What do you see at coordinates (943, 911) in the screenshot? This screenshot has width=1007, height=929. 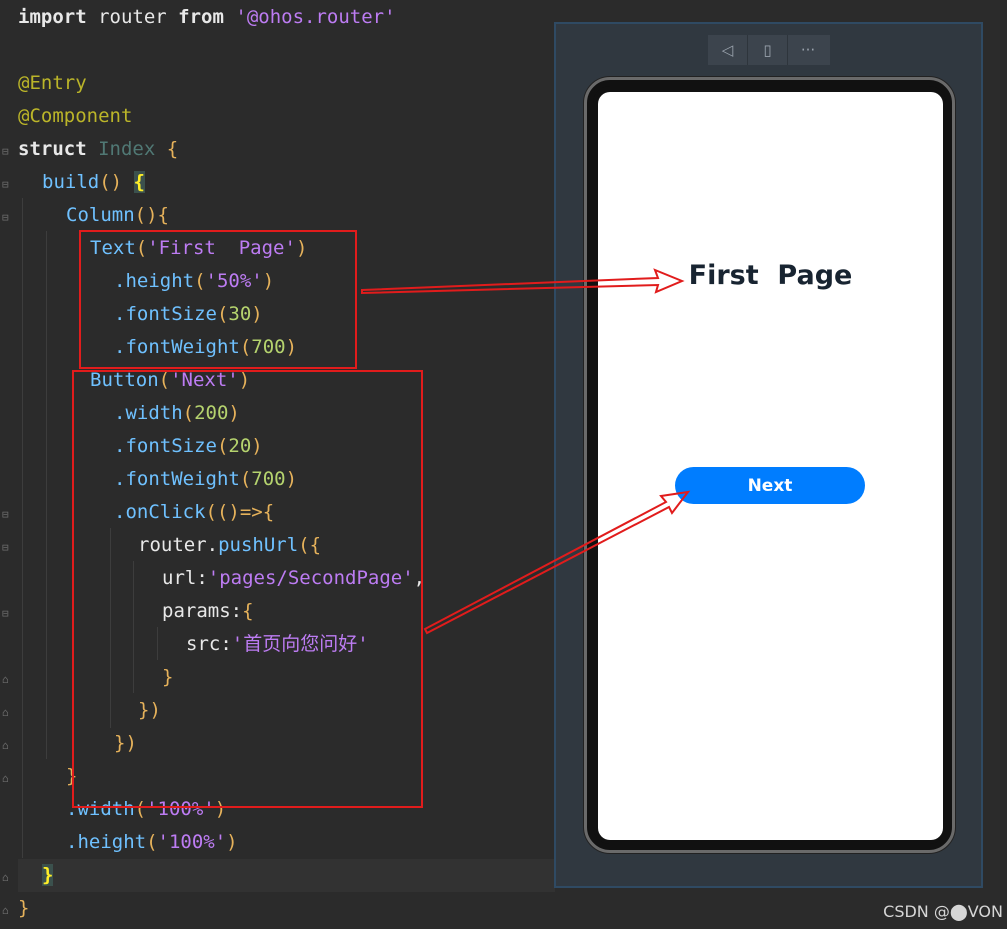 I see `watermark: CSDN @⬤VON` at bounding box center [943, 911].